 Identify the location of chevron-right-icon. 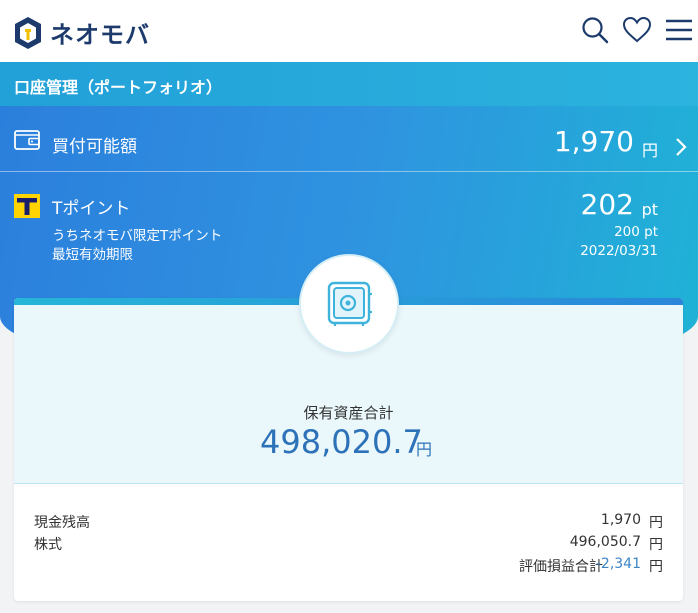
(681, 147).